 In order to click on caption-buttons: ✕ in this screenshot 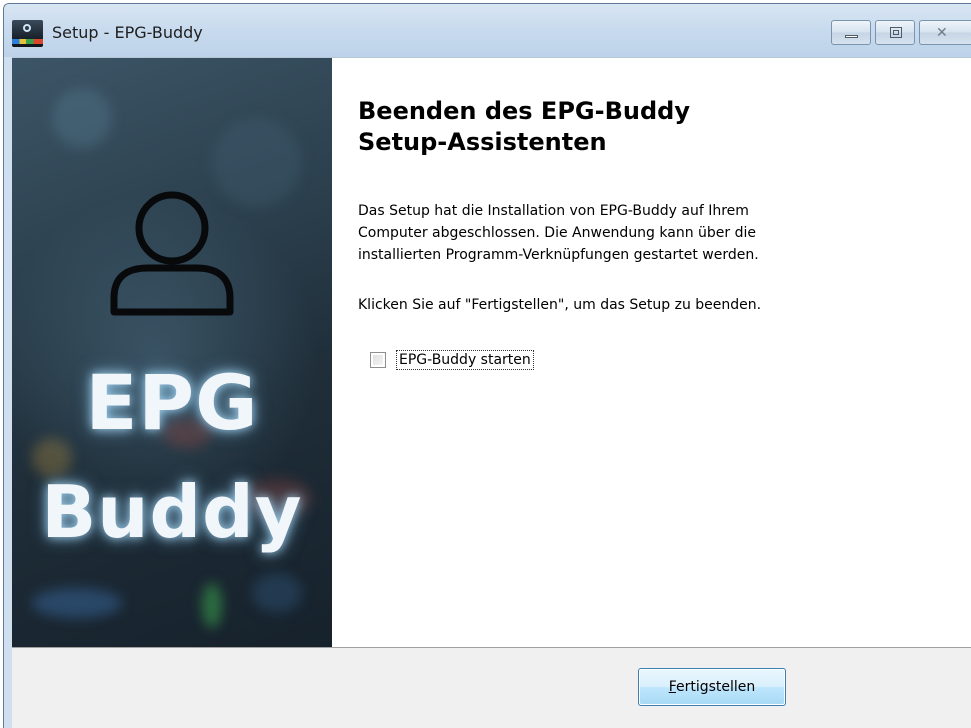, I will do `click(899, 33)`.